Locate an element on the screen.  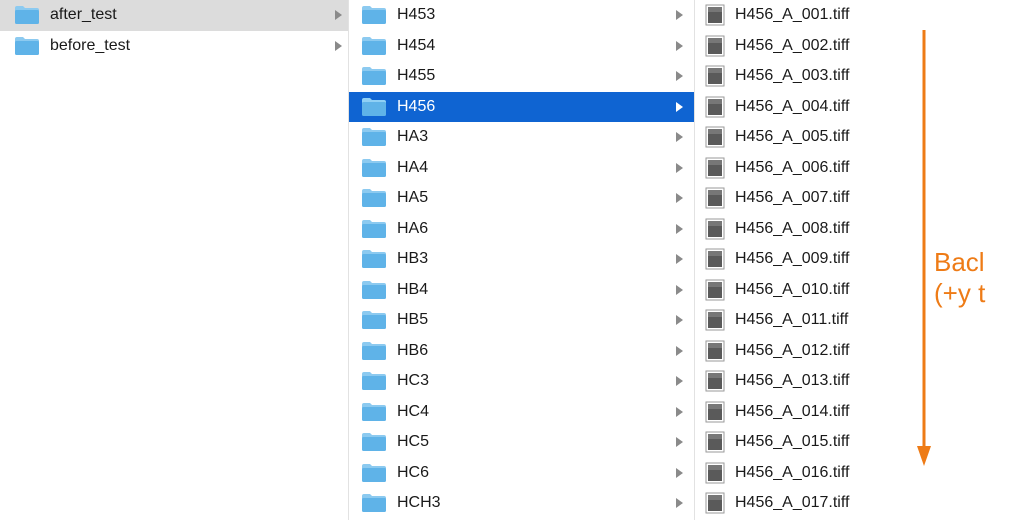
folder-row: HC6 is located at coordinates (521, 473).